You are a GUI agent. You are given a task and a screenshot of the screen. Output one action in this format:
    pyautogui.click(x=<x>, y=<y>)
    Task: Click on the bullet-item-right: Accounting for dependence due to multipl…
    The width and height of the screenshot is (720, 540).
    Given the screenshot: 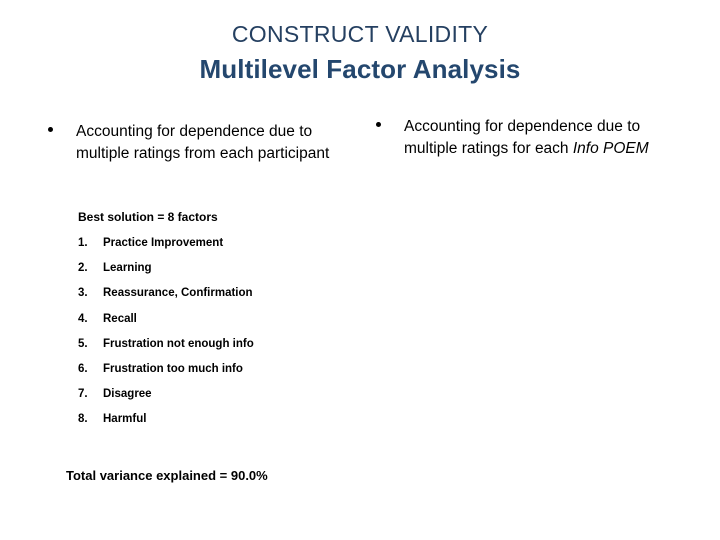 What is the action you would take?
    pyautogui.click(x=536, y=138)
    